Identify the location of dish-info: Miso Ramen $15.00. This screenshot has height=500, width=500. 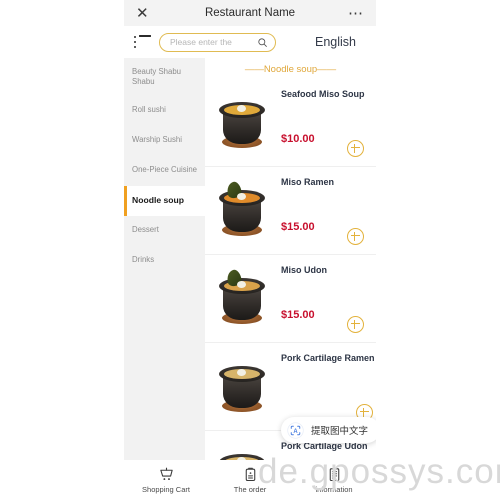
(322, 210).